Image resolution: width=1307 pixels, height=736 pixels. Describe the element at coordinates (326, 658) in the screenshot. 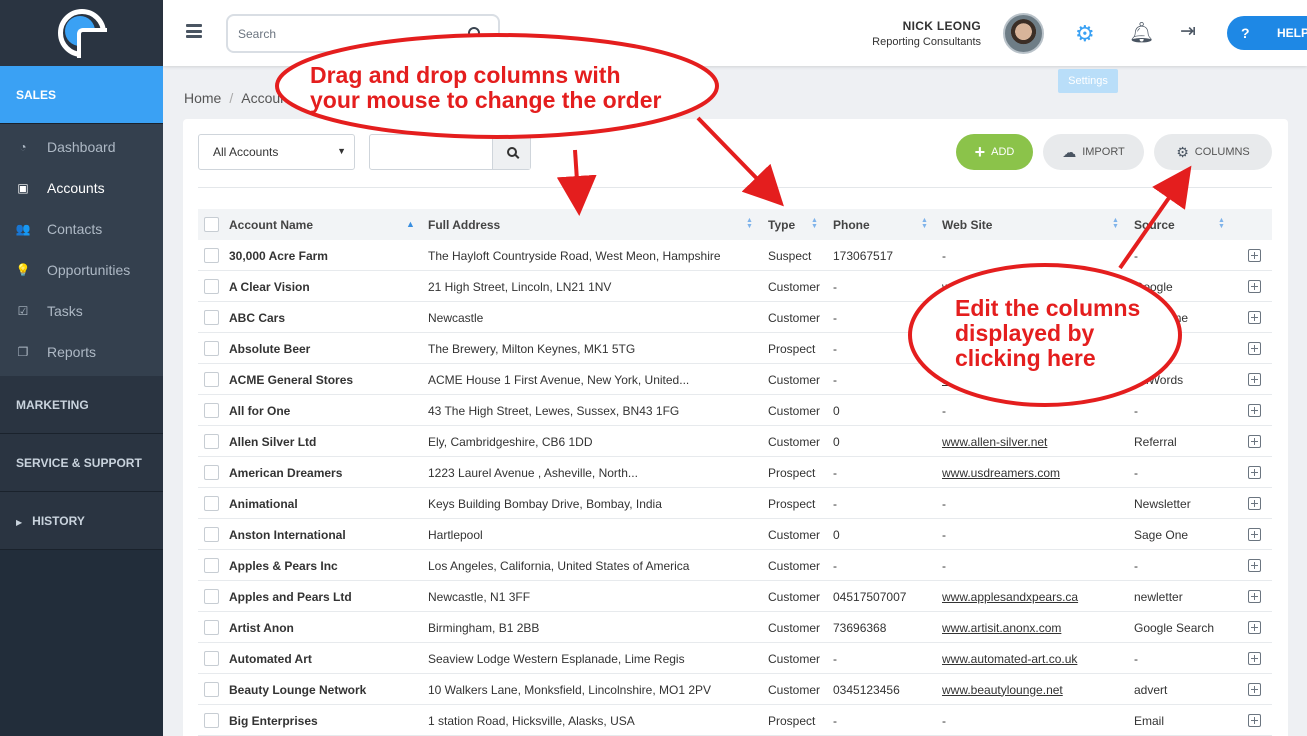

I see `account-name: Automated Art` at that location.